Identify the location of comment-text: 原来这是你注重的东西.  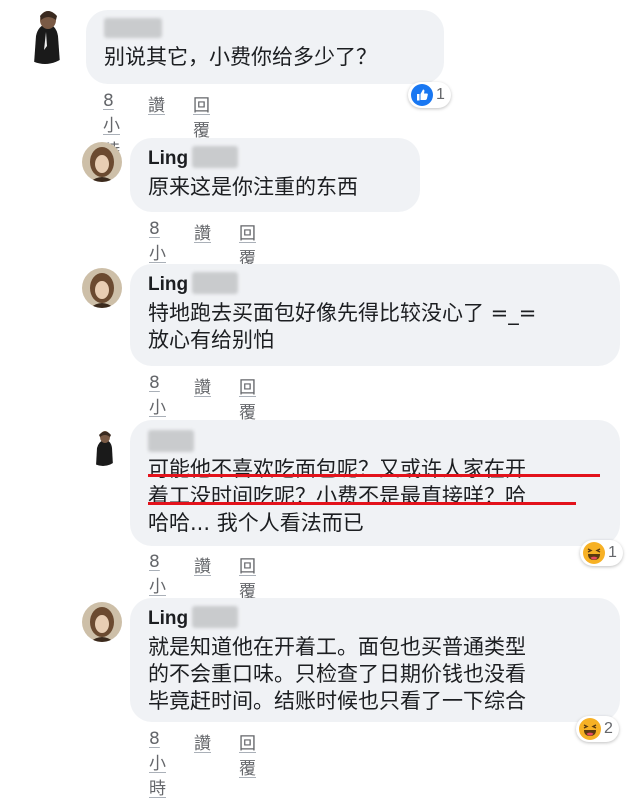
(253, 187).